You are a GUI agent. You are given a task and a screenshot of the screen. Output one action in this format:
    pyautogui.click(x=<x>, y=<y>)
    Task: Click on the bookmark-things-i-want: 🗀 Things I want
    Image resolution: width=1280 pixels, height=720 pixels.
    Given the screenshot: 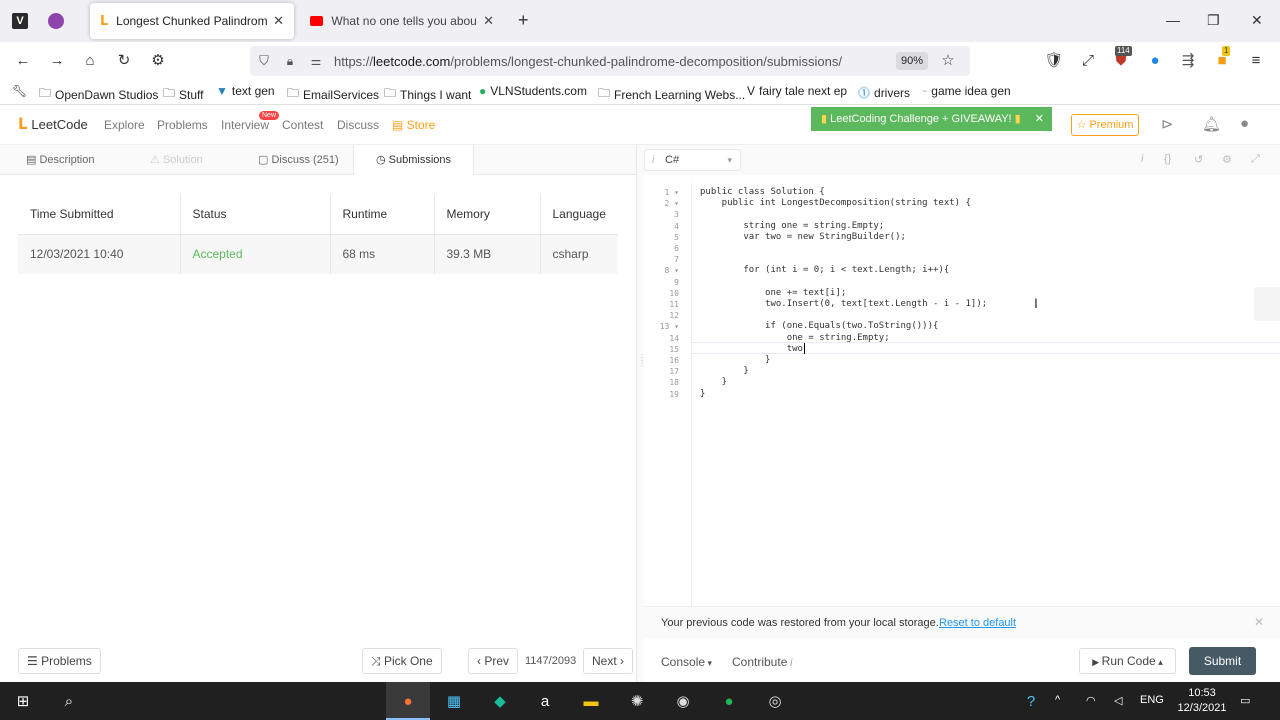 What is the action you would take?
    pyautogui.click(x=427, y=94)
    